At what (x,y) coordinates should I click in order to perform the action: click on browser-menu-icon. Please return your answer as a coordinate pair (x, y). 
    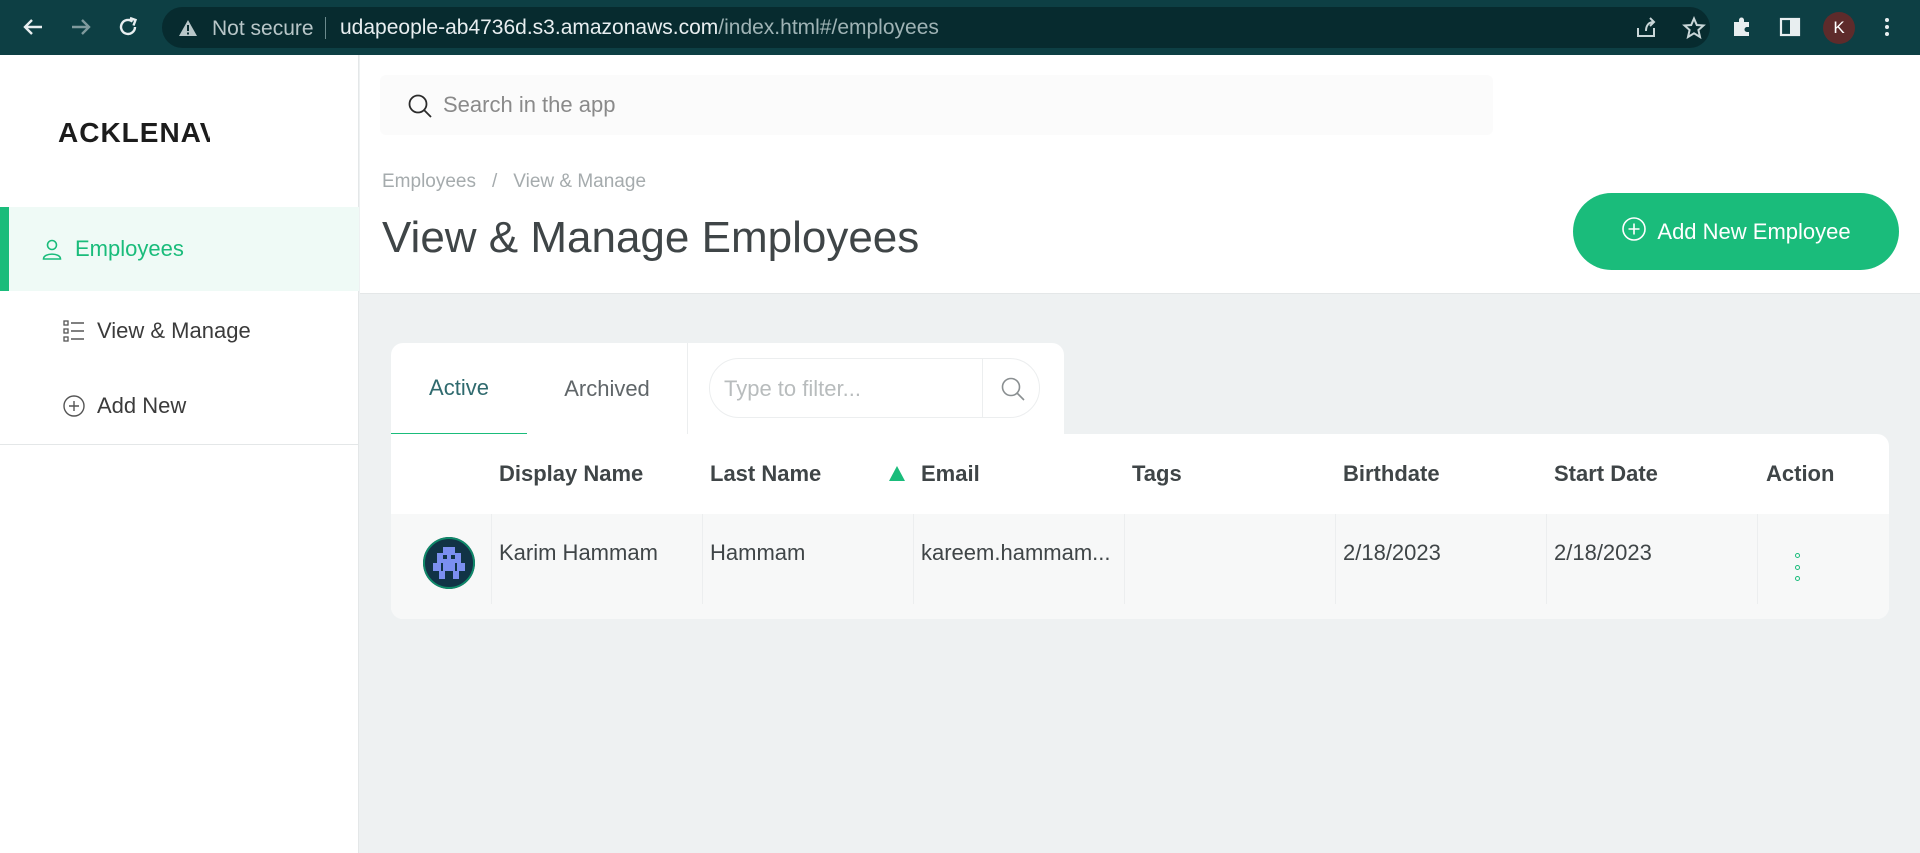
    Looking at the image, I should click on (1887, 27).